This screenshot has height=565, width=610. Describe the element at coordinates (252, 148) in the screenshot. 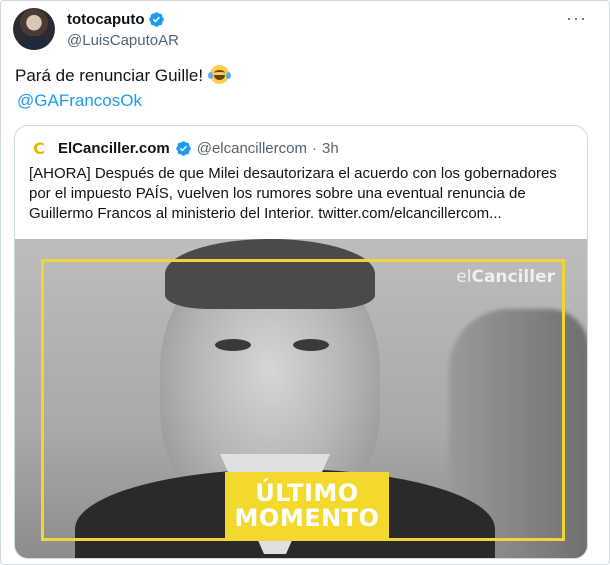

I see `quoted-handle: @elcancillercom` at that location.